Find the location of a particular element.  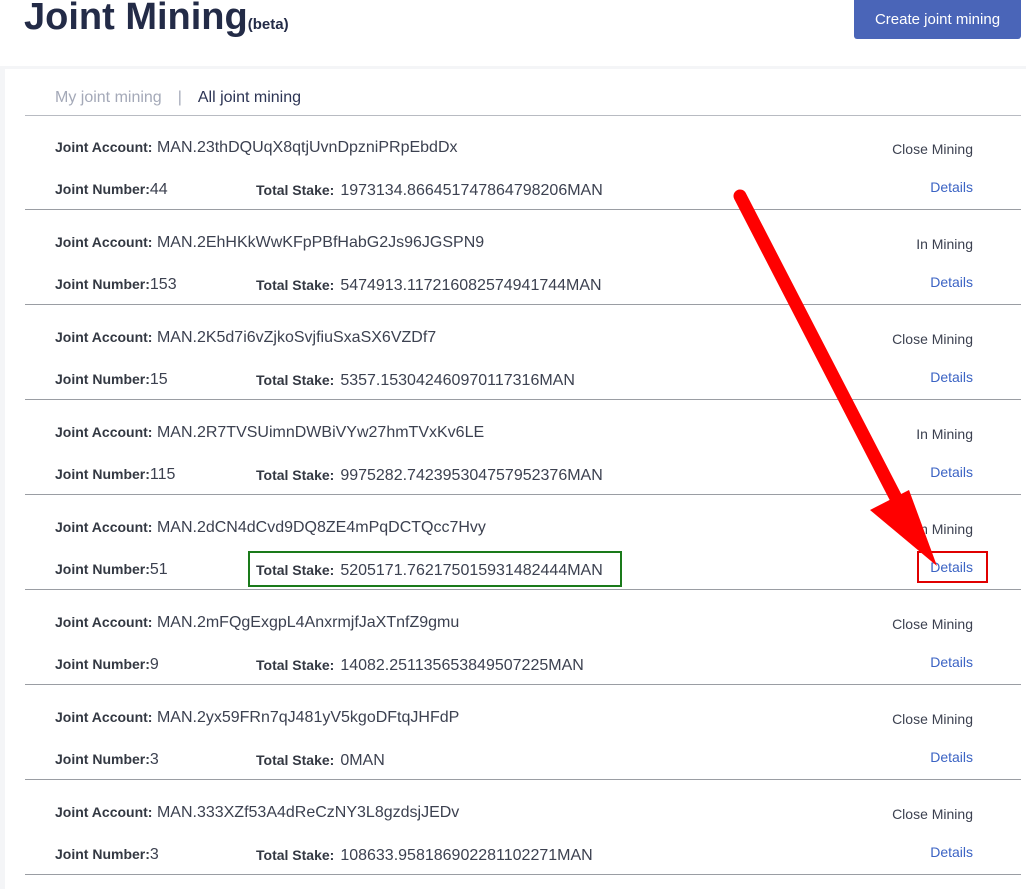

joint-account-value: MAN.23thDQUqX8qtjUvnDpzniPRpEbdDx is located at coordinates (307, 147).